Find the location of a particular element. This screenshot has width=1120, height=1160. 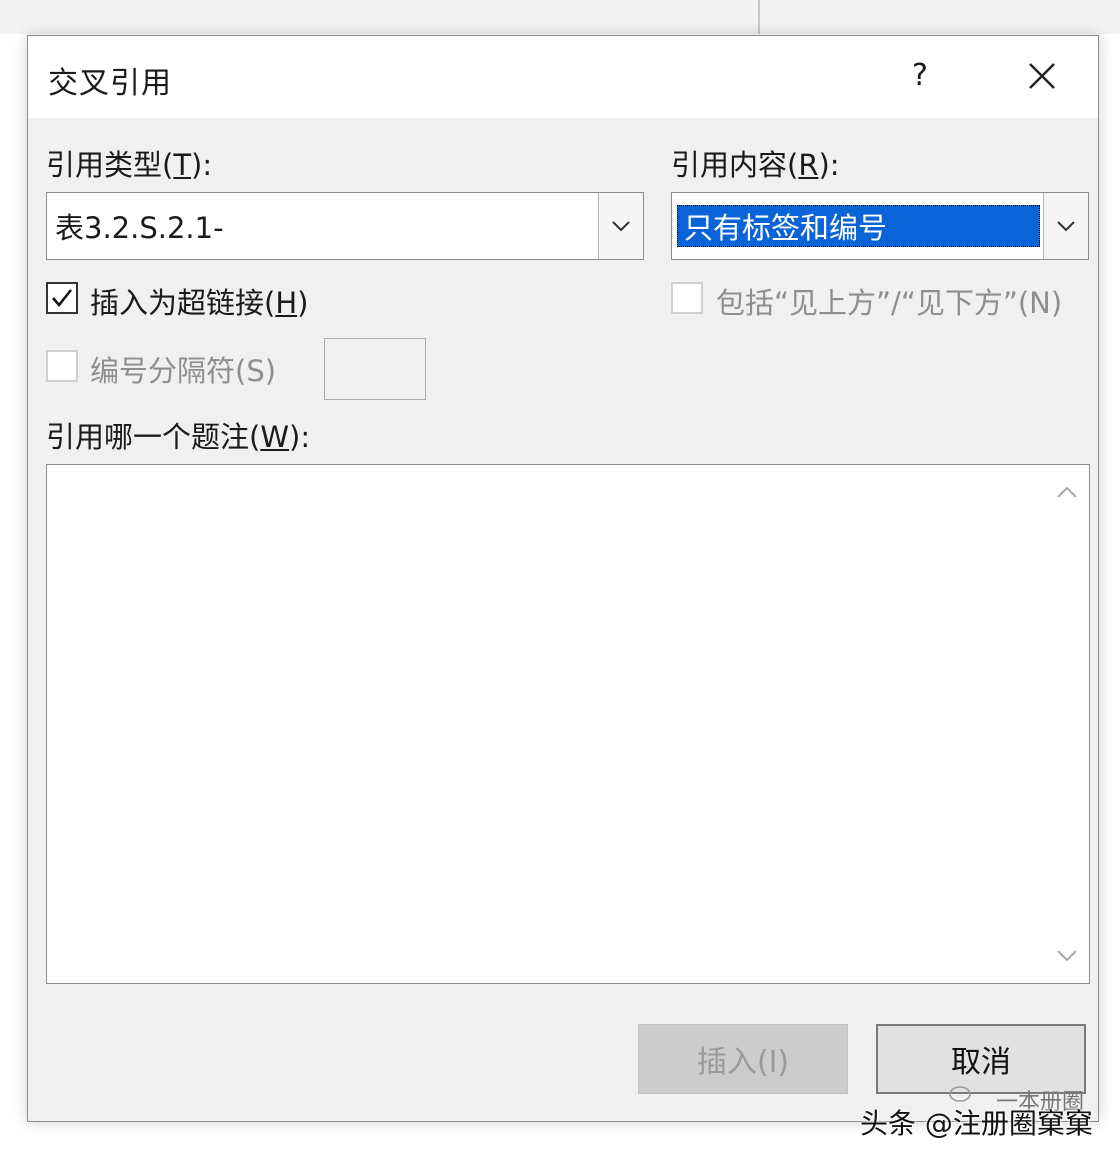

close-button is located at coordinates (1042, 76).